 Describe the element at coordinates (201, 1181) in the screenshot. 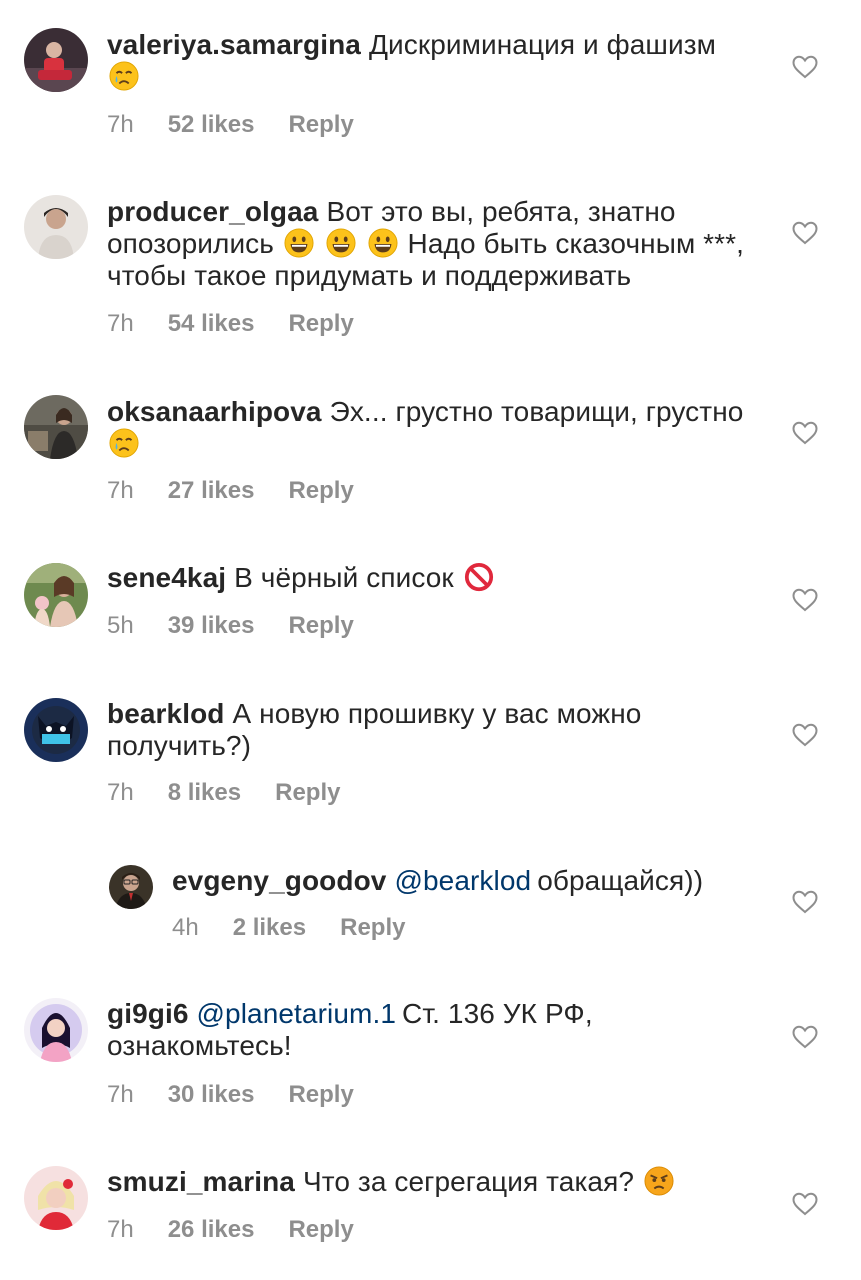

I see `comment-username: smuzi_marina` at that location.